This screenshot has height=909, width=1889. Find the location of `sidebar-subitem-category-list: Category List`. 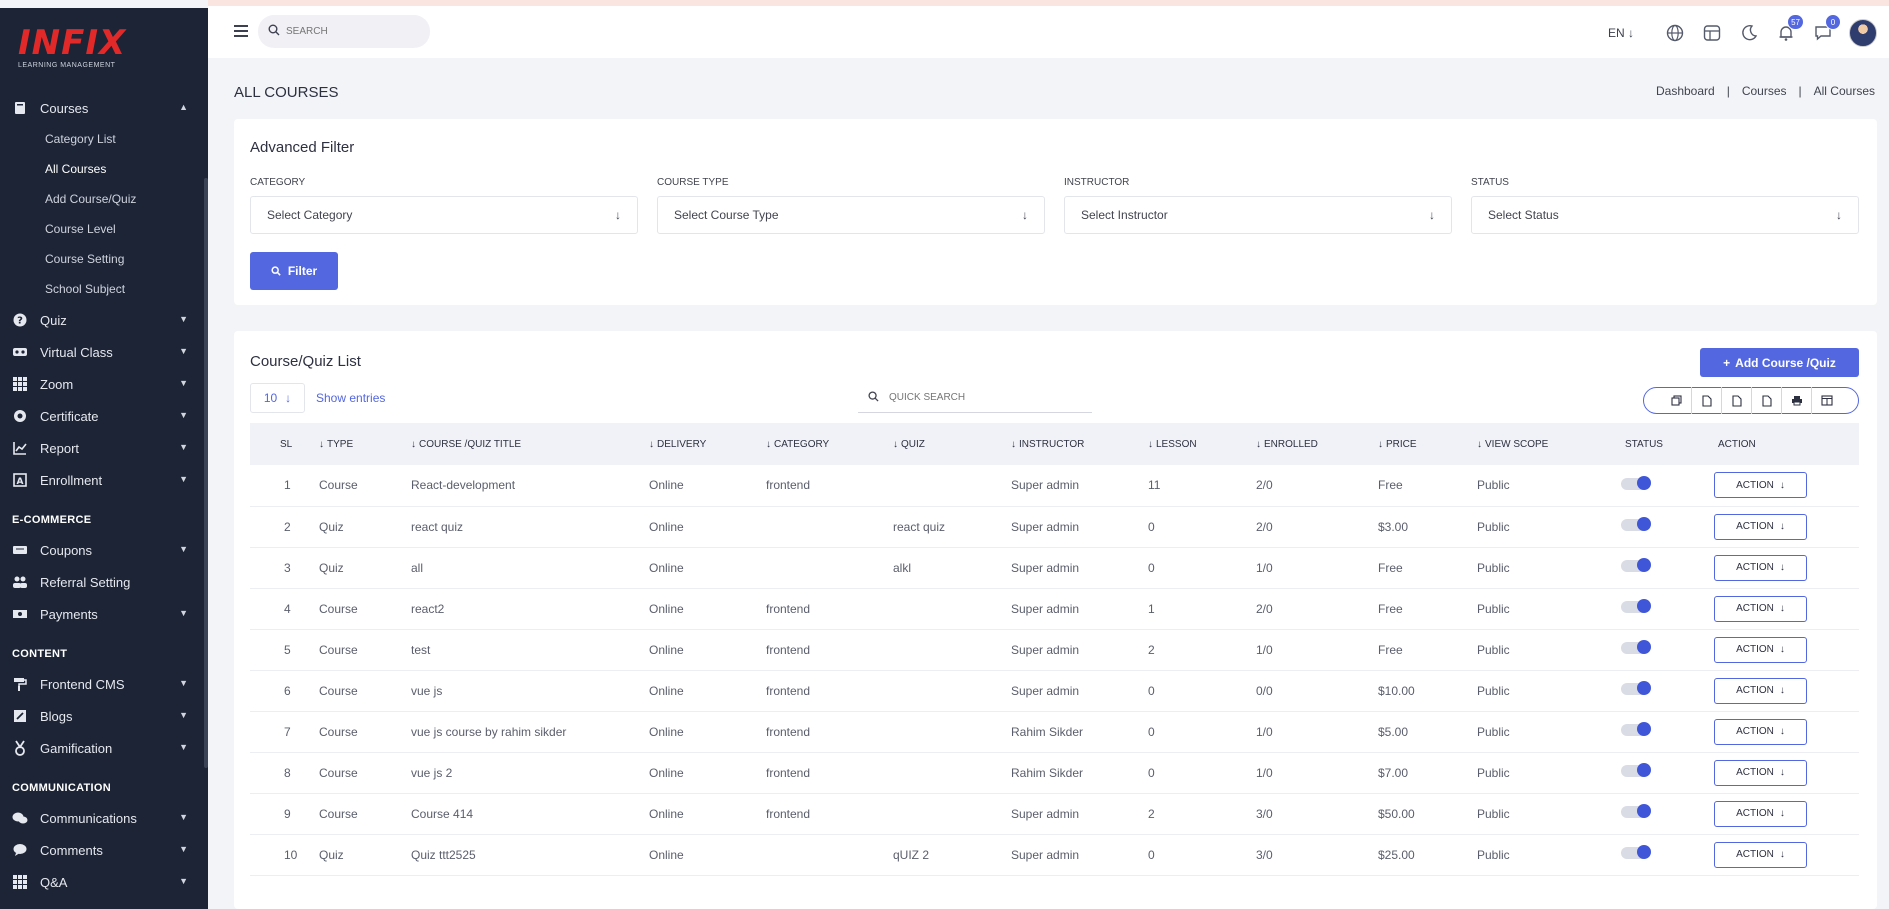

sidebar-subitem-category-list: Category List is located at coordinates (104, 139).